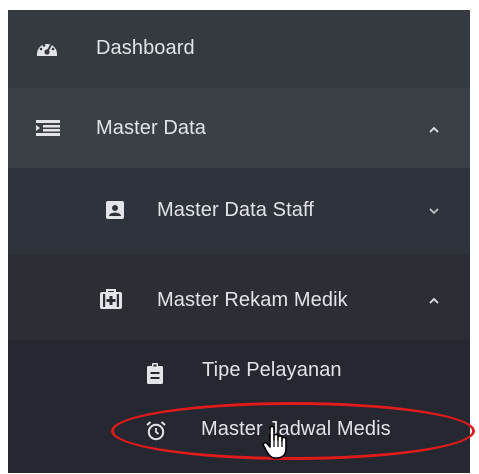  I want to click on alarm-clock-icon, so click(156, 431).